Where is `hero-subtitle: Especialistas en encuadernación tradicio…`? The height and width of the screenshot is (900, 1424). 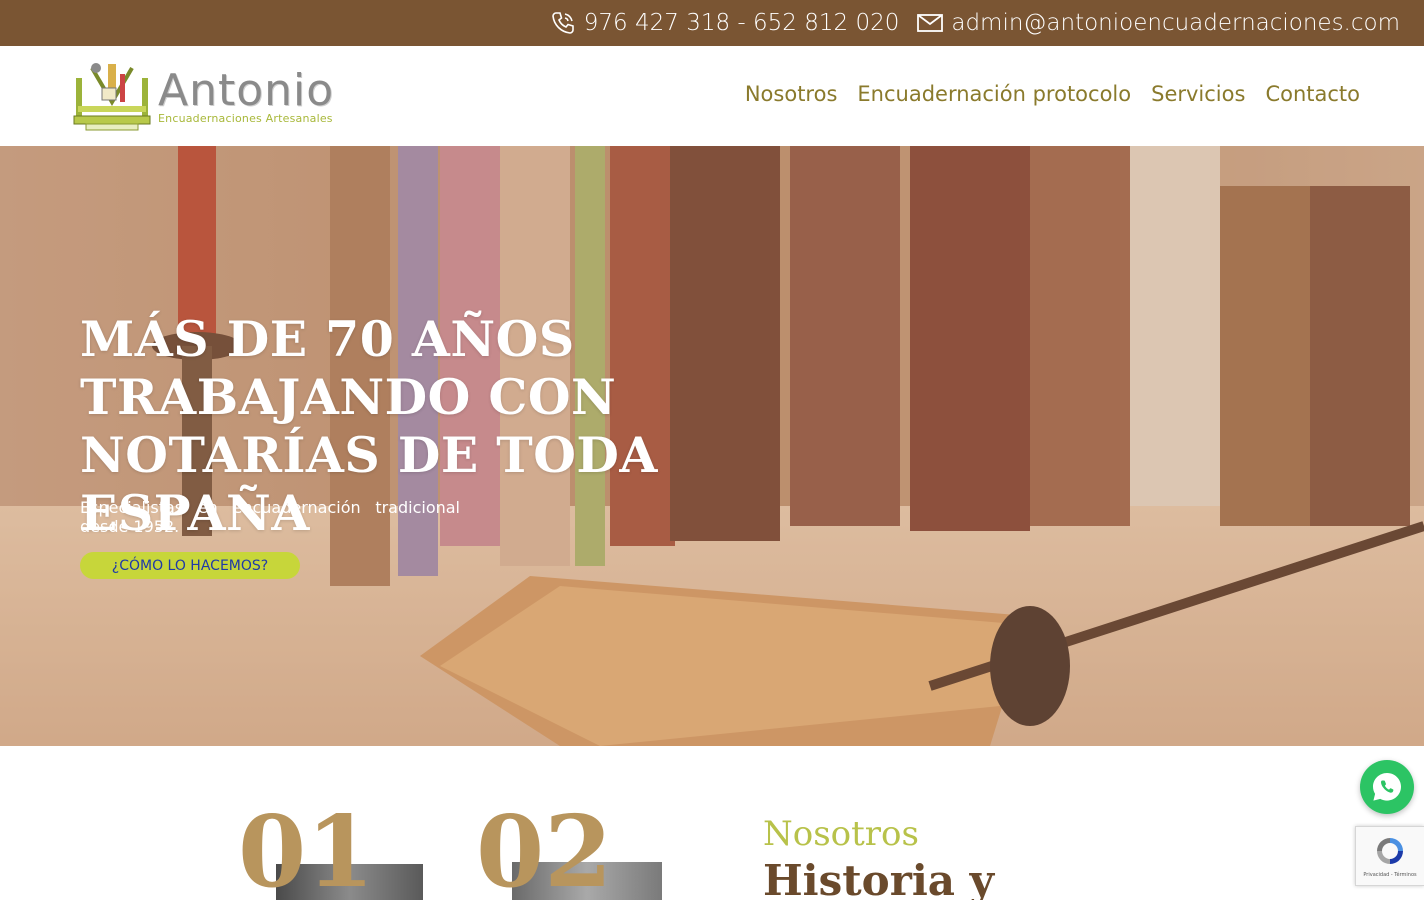
hero-subtitle: Especialistas en encuadernación tradicio… is located at coordinates (270, 517).